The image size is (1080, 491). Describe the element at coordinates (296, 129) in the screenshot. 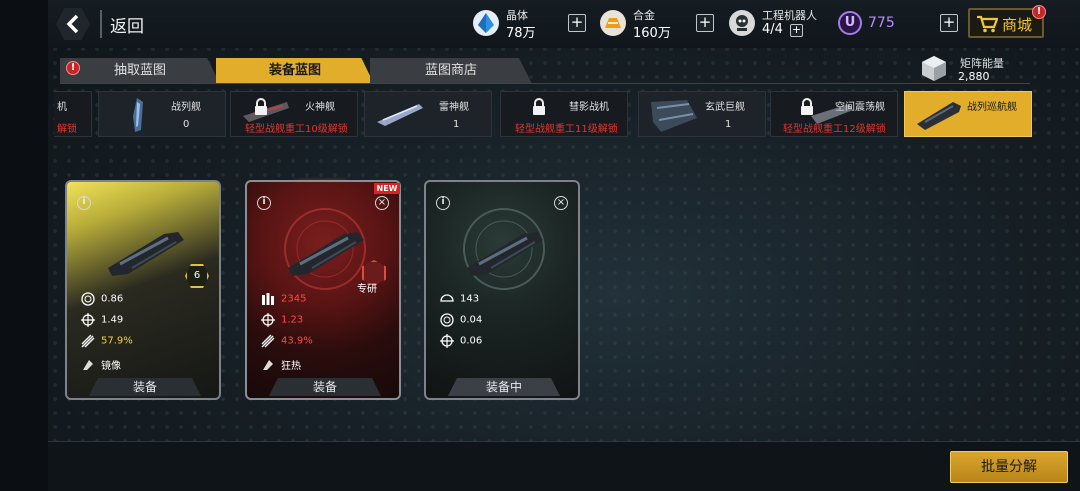

I see `unlock-requirement: 轻型战舰重工10级解锁` at that location.